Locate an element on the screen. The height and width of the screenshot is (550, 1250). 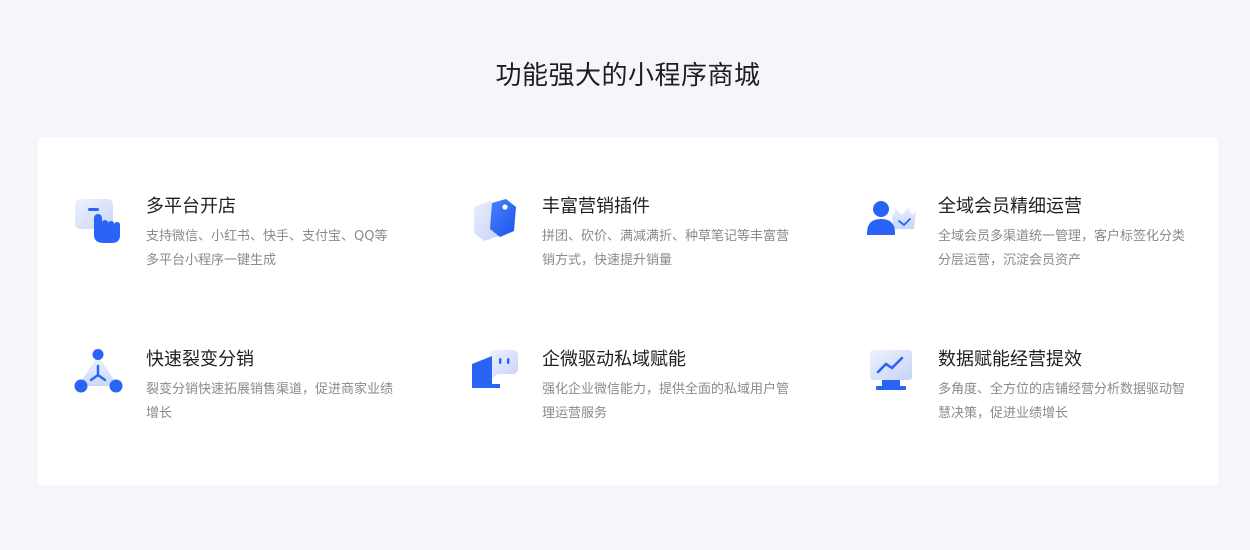
feature-marketing-plugins: 丰富营销插件 拼团、砍价、满减满折、种草笔记等丰富营销方式，快速提升销量 is located at coordinates (640, 240).